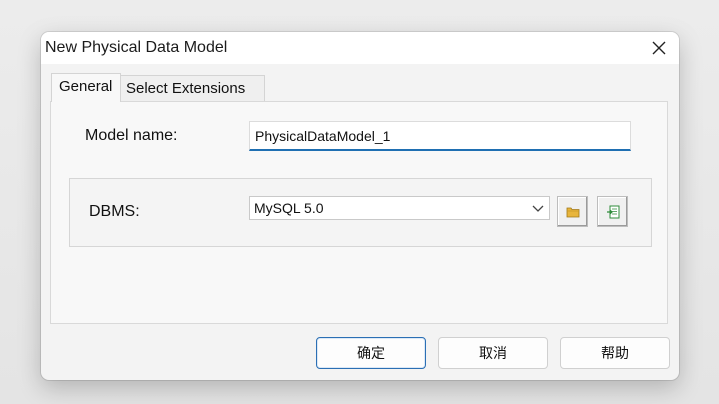 Image resolution: width=719 pixels, height=404 pixels. What do you see at coordinates (371, 353) in the screenshot?
I see `ok-button: 确定` at bounding box center [371, 353].